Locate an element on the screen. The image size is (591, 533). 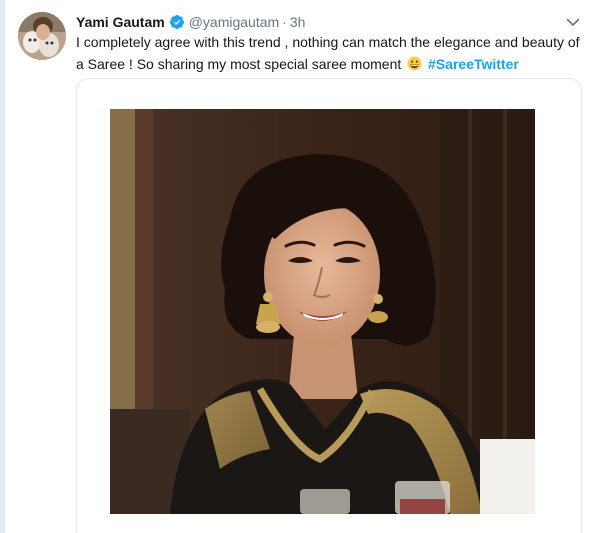
avatar is located at coordinates (42, 36).